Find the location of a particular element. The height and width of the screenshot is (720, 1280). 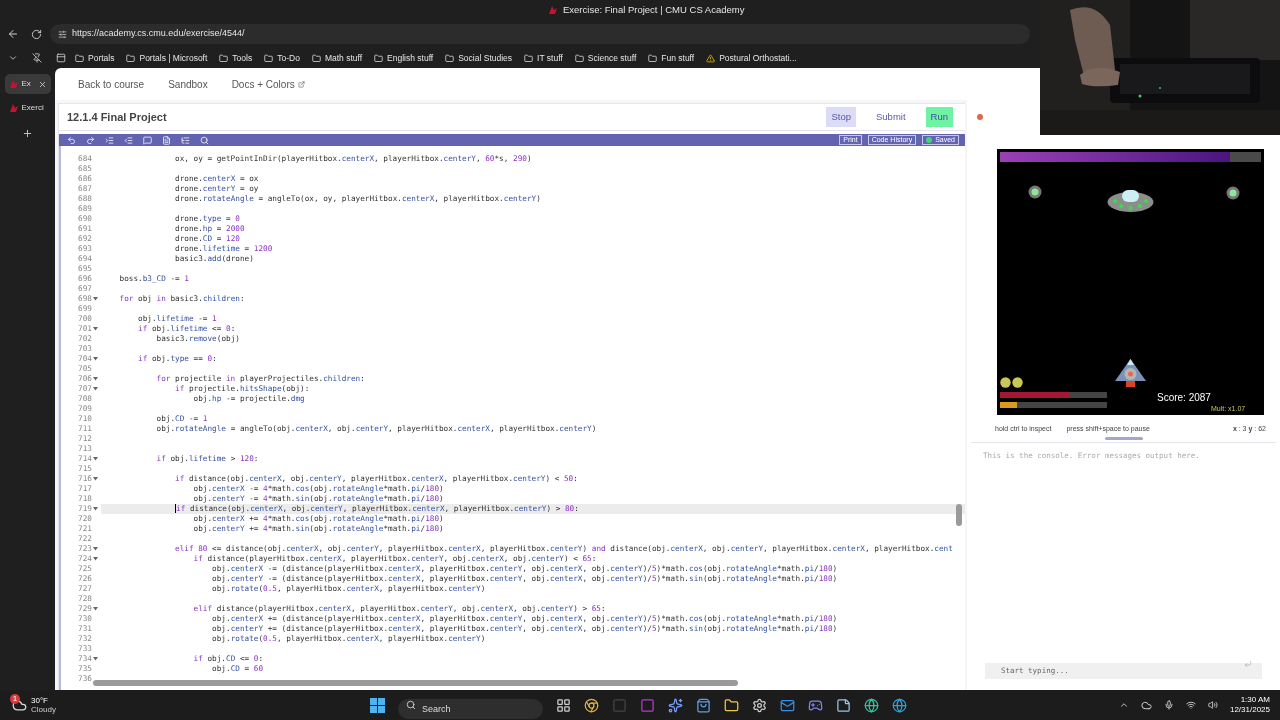

bookmark: Portals is located at coordinates (95, 58).